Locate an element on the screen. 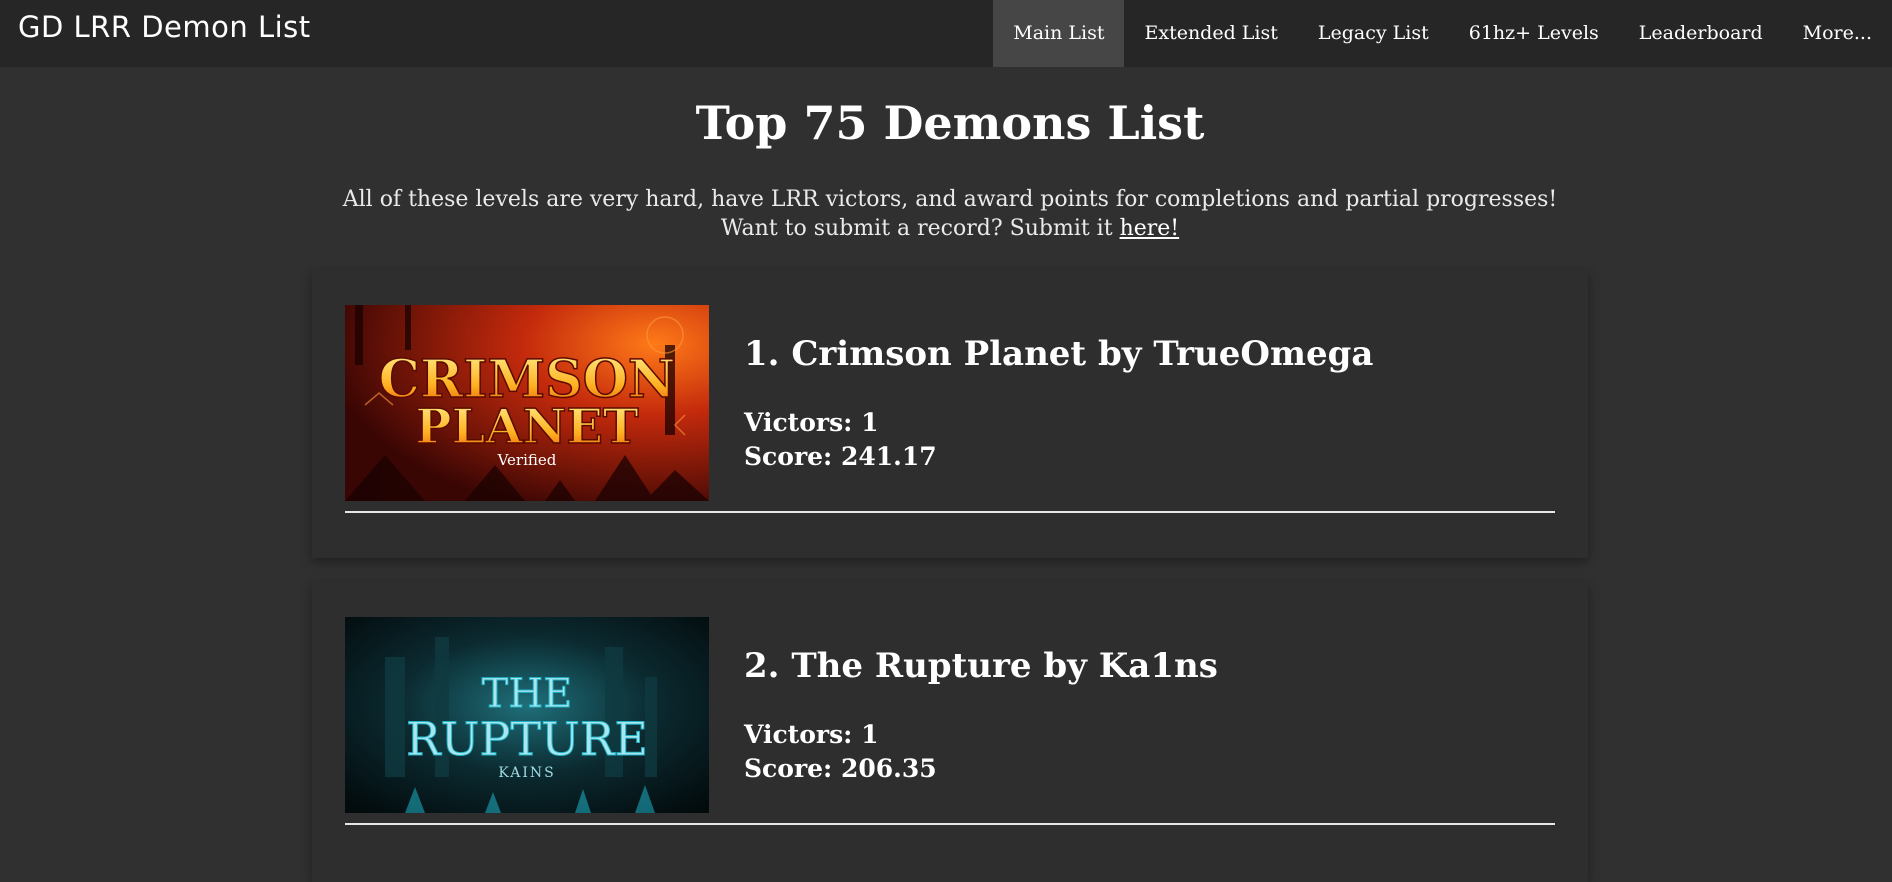 The height and width of the screenshot is (882, 1892). nav-leaderboard: Leaderboard is located at coordinates (1701, 33).